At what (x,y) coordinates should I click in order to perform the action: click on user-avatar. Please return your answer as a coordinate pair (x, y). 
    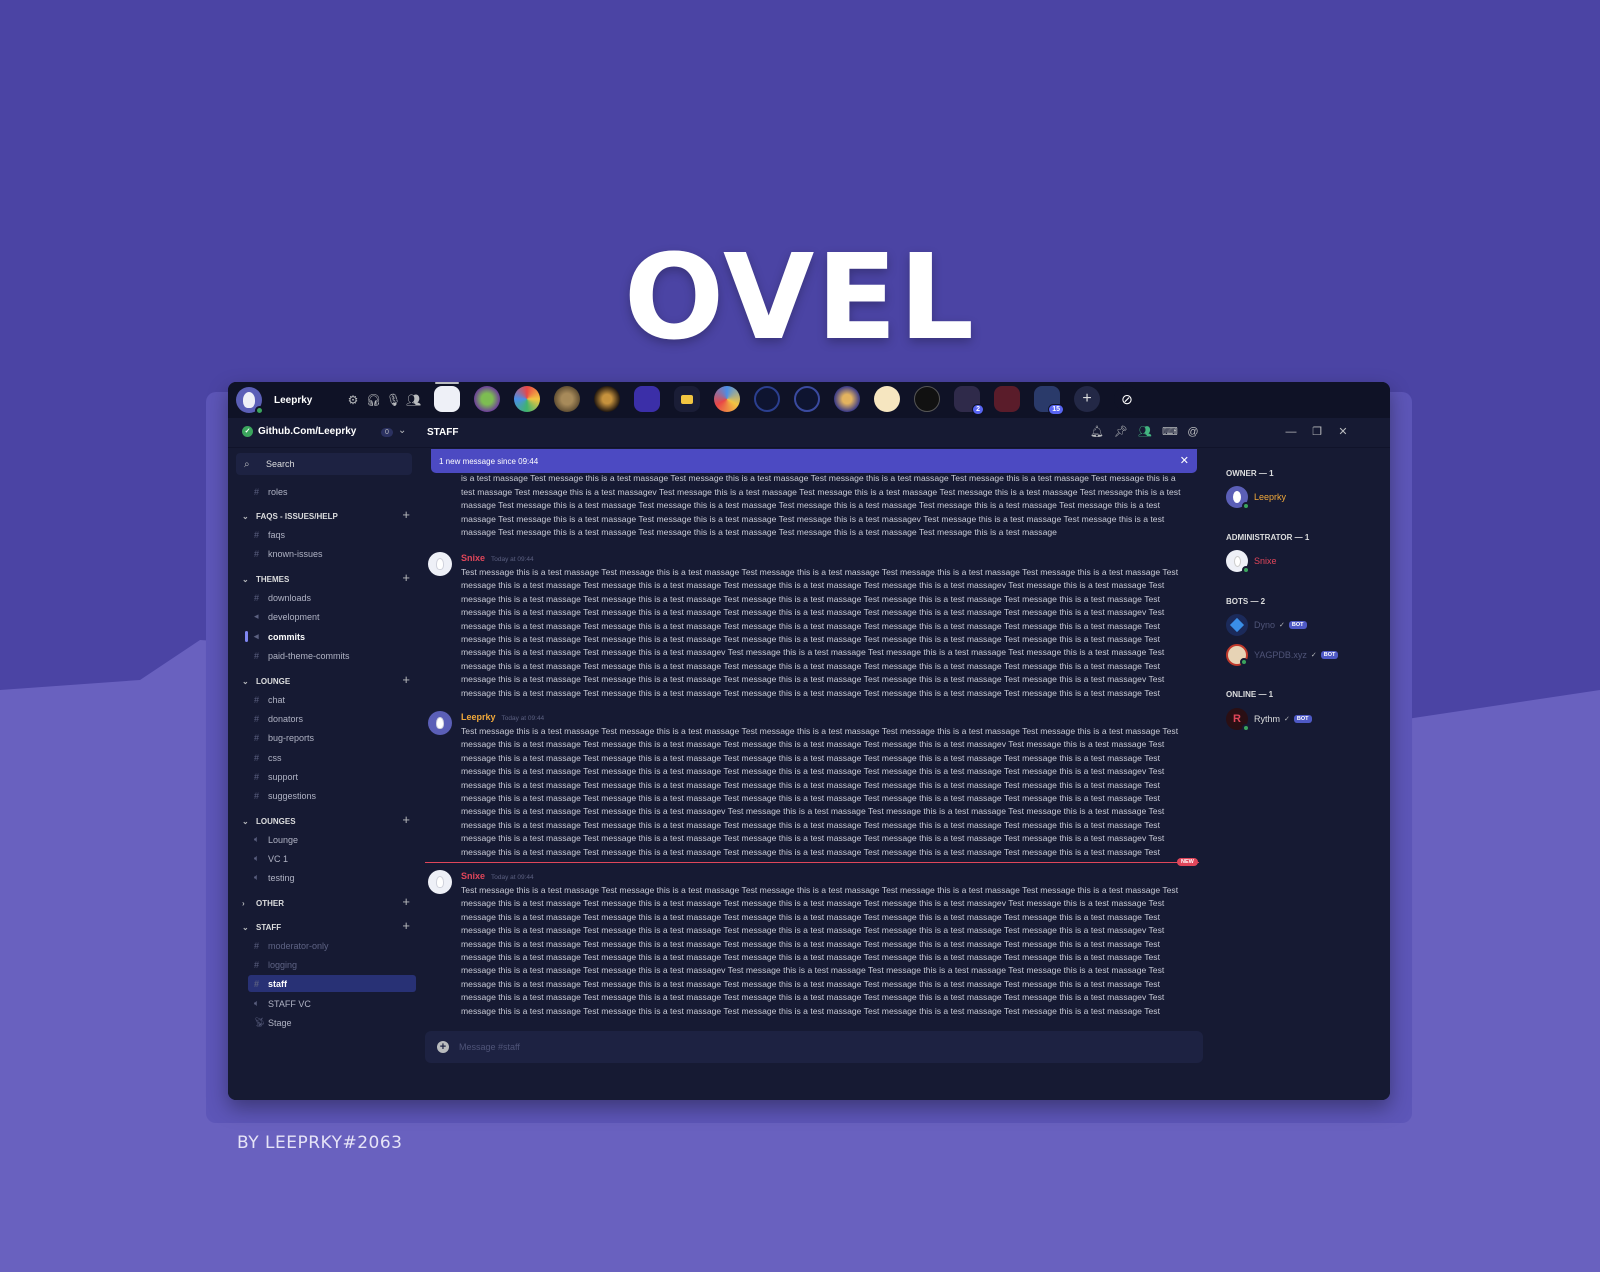
    Looking at the image, I should click on (250, 401).